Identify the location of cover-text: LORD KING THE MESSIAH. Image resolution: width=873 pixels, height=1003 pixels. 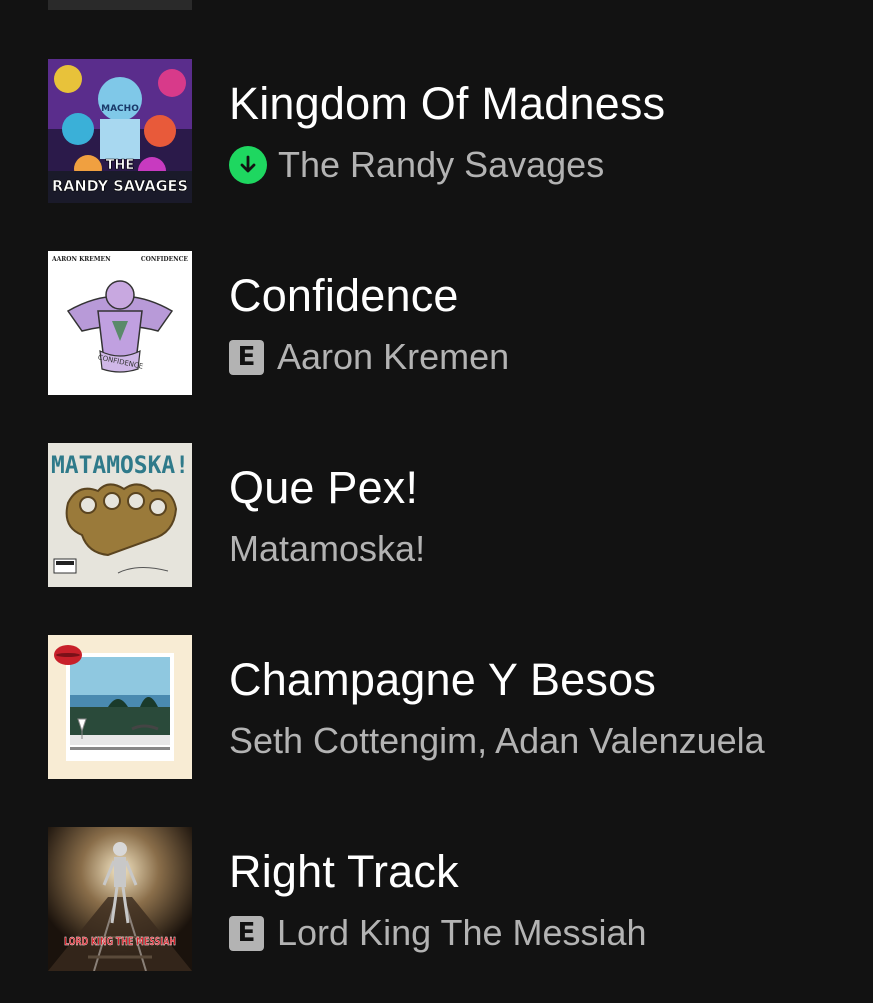
(120, 941).